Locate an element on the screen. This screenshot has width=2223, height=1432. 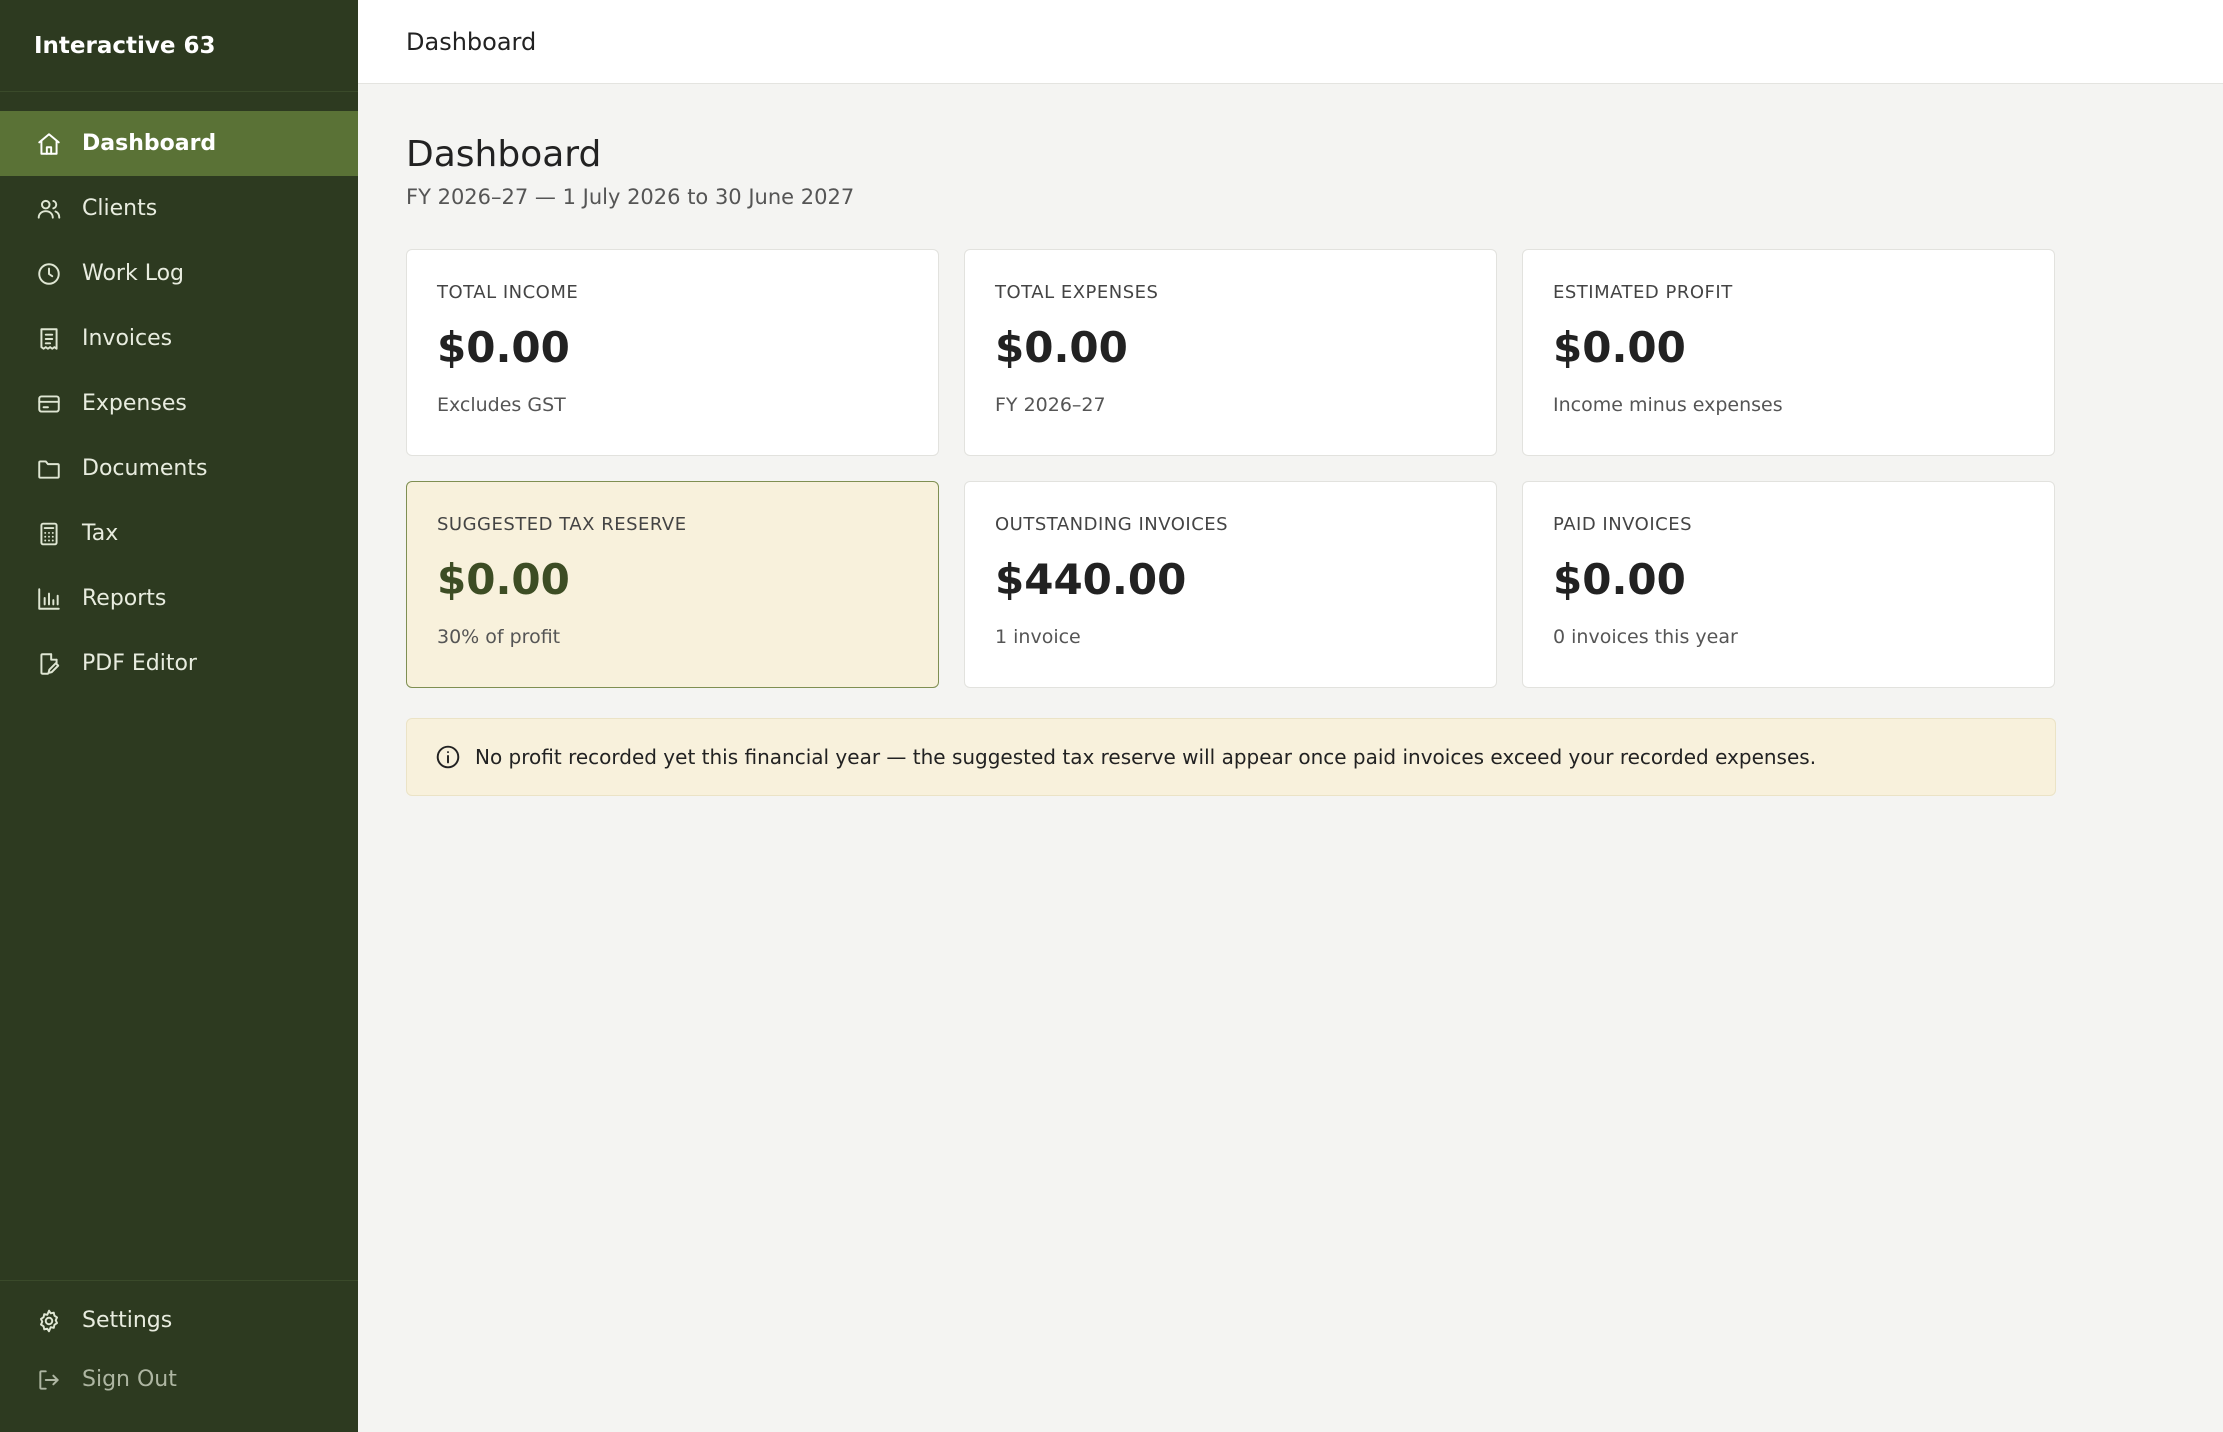
sidebar-bottom: Settings Sign Out is located at coordinates (179, 1344).